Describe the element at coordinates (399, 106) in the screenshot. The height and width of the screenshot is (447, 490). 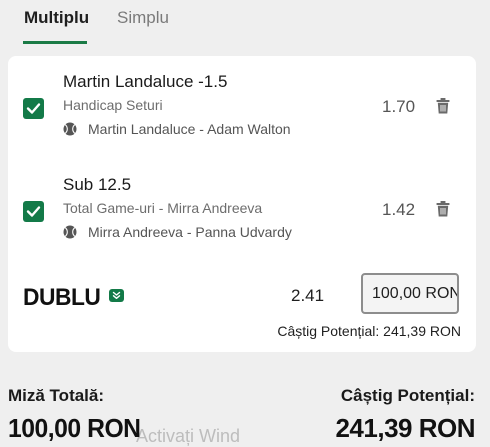
I see `selection-odds: 1.70` at that location.